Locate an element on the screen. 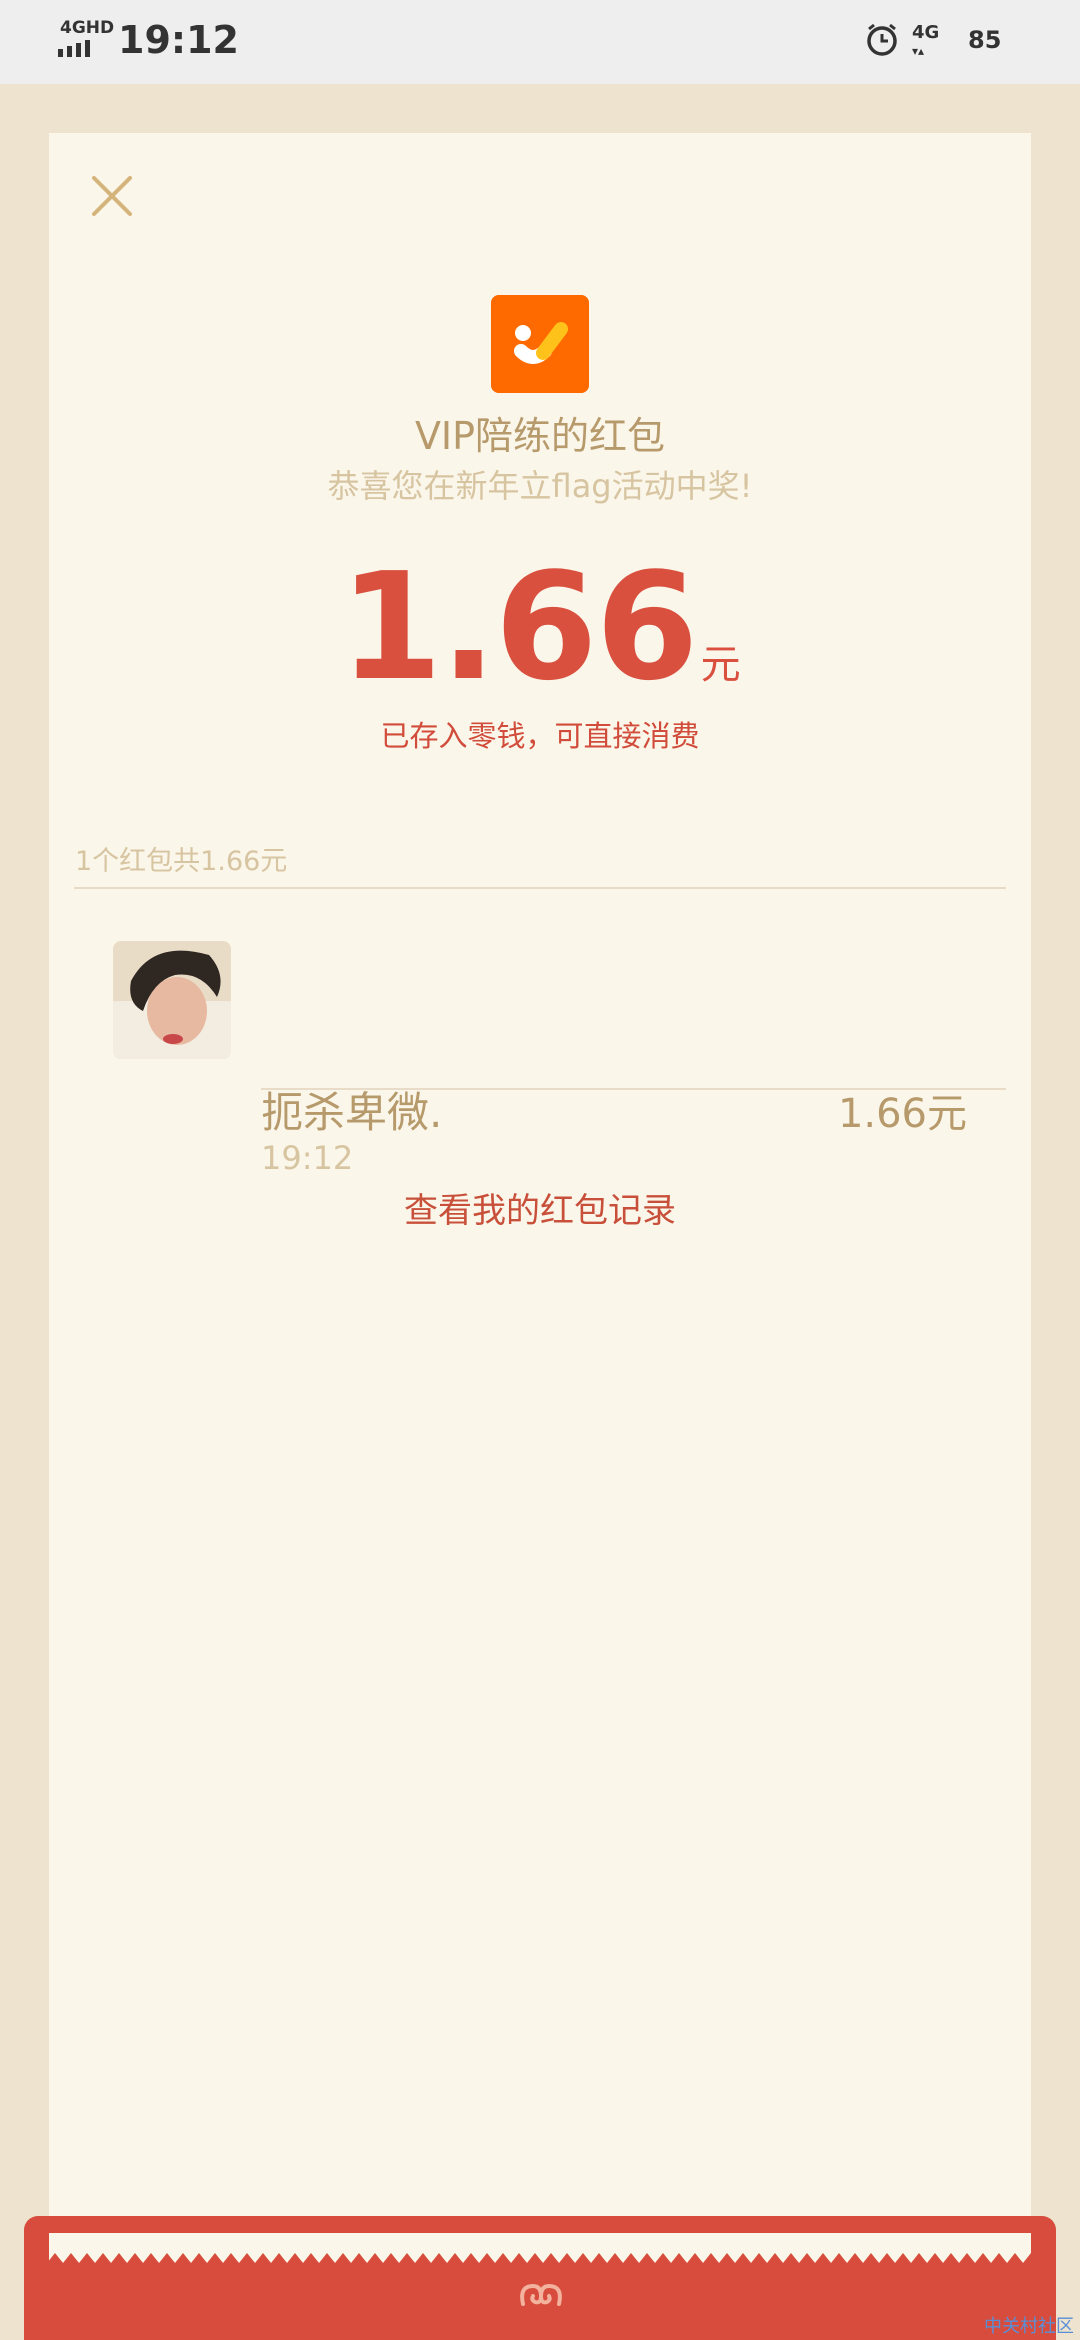 This screenshot has height=2340, width=1080. recipient-row: 扼杀卑微. 19:12 1.66元 is located at coordinates (540, 1033).